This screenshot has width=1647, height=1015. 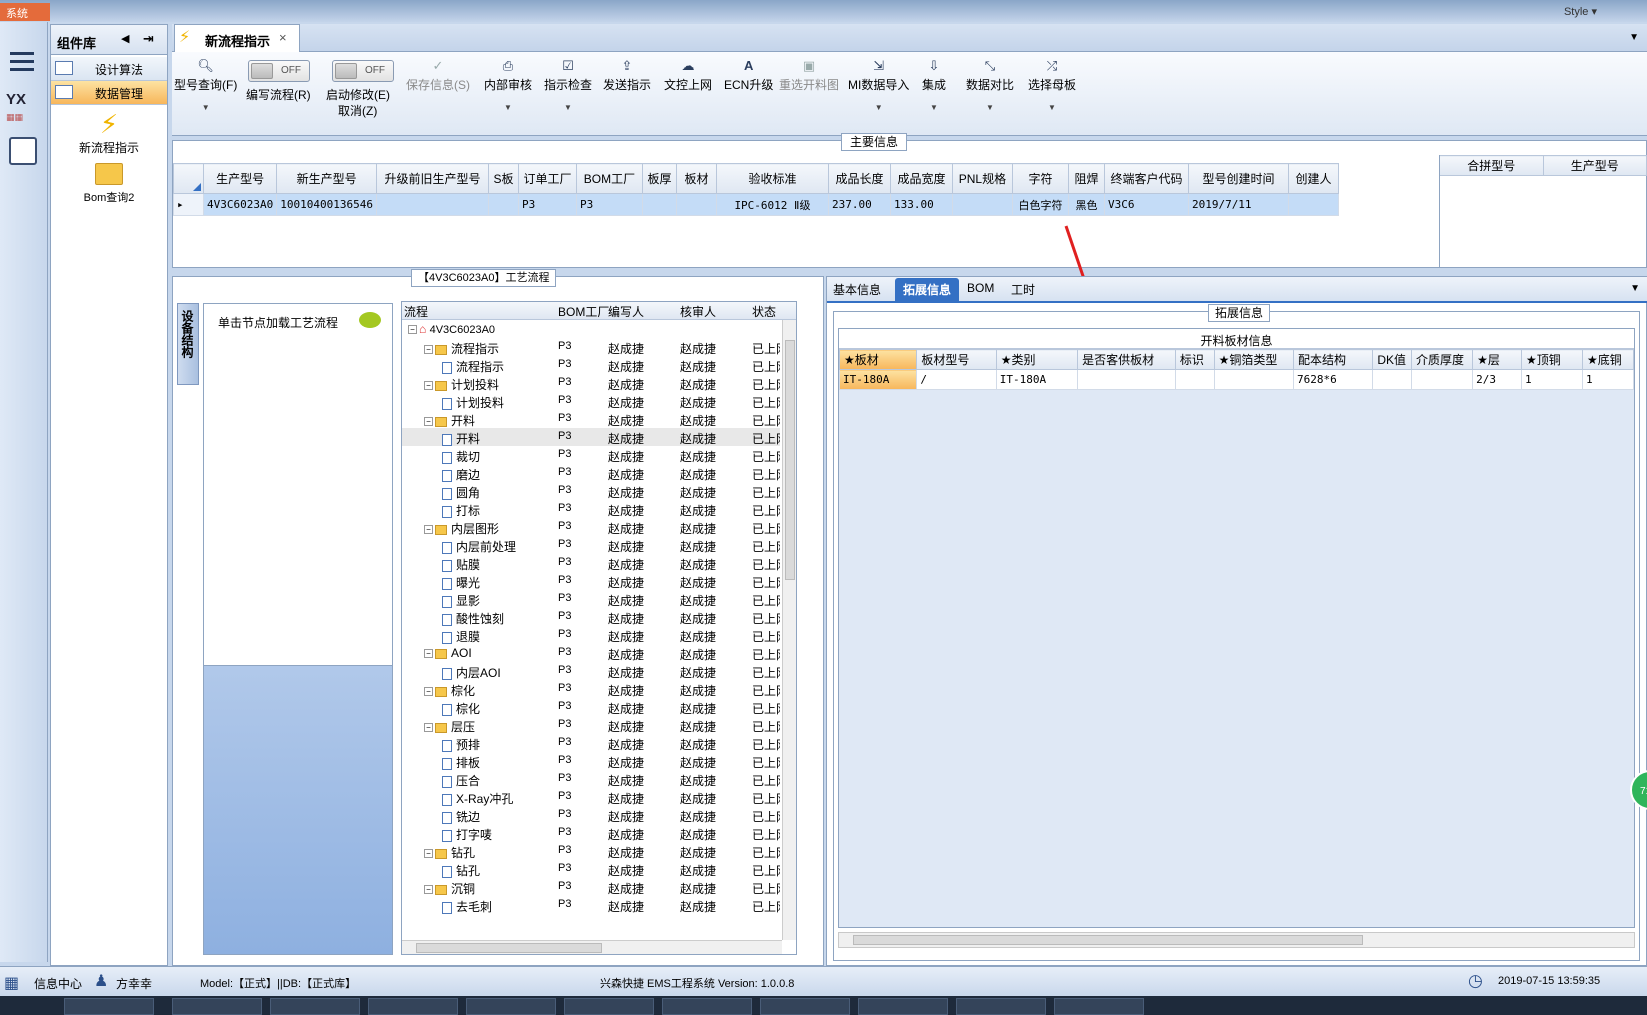 What do you see at coordinates (148, 39) in the screenshot?
I see `pin-panel-icon: ⇥` at bounding box center [148, 39].